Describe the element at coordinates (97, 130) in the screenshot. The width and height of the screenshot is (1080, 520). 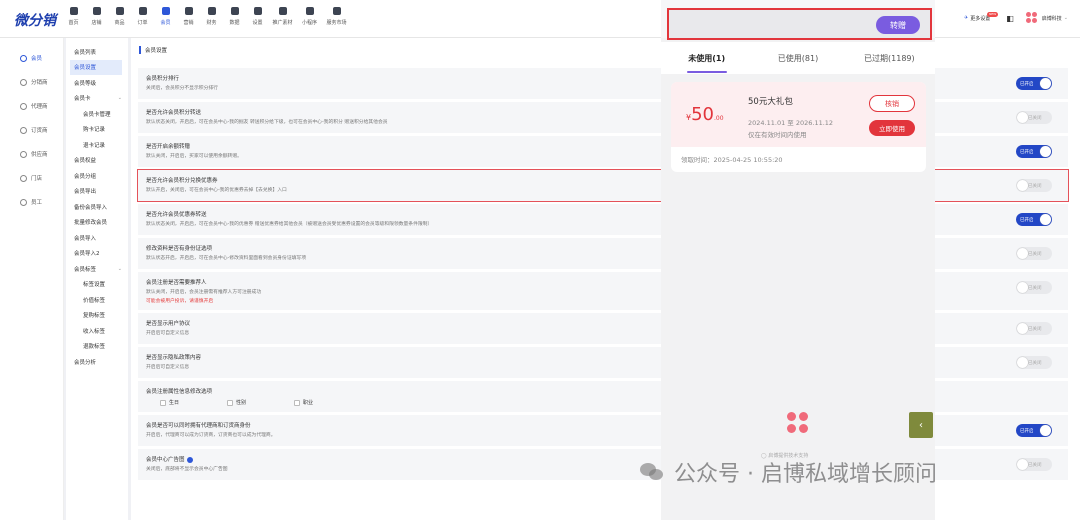
I see `submenu-item-5: 购卡记录` at that location.